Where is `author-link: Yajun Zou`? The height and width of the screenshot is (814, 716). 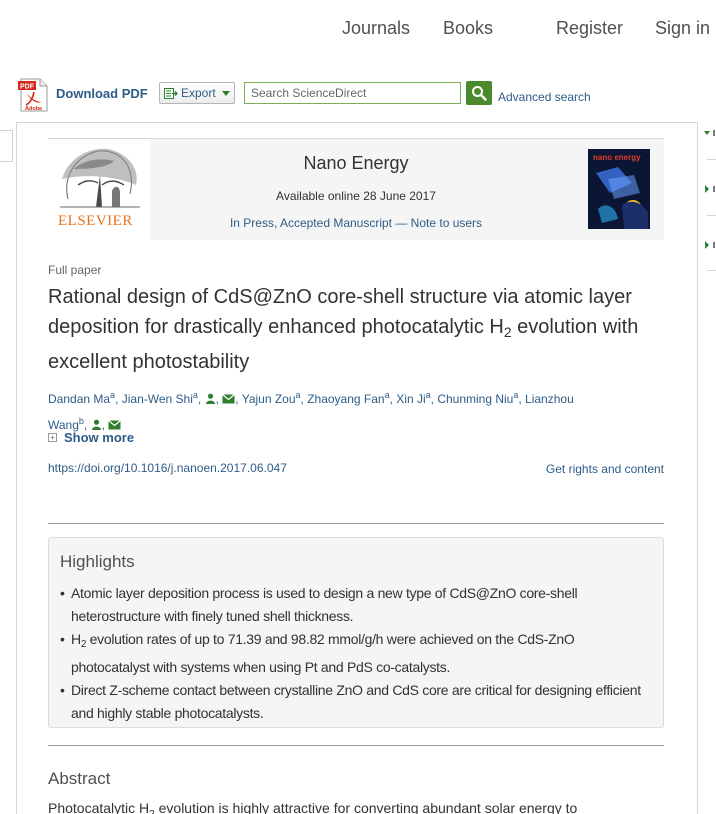
author-link: Yajun Zou is located at coordinates (269, 399).